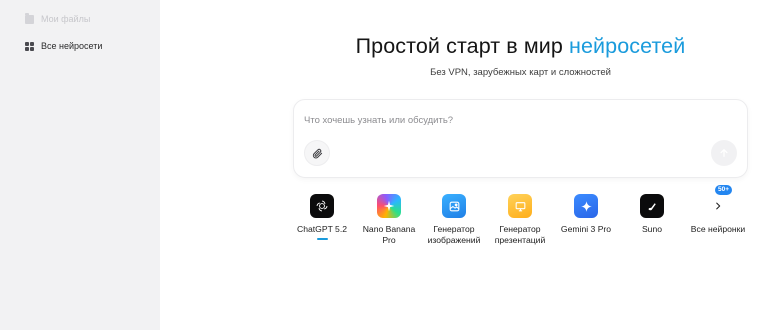 This screenshot has width=770, height=330. I want to click on model-gemini-3-pro: Gemini 3 Pro, so click(586, 214).